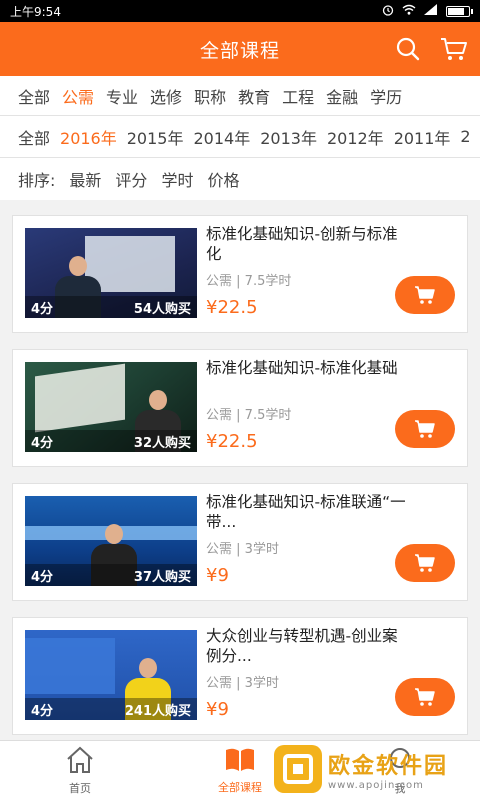 This screenshot has width=480, height=800. What do you see at coordinates (388, 11) in the screenshot?
I see `alarm-icon` at bounding box center [388, 11].